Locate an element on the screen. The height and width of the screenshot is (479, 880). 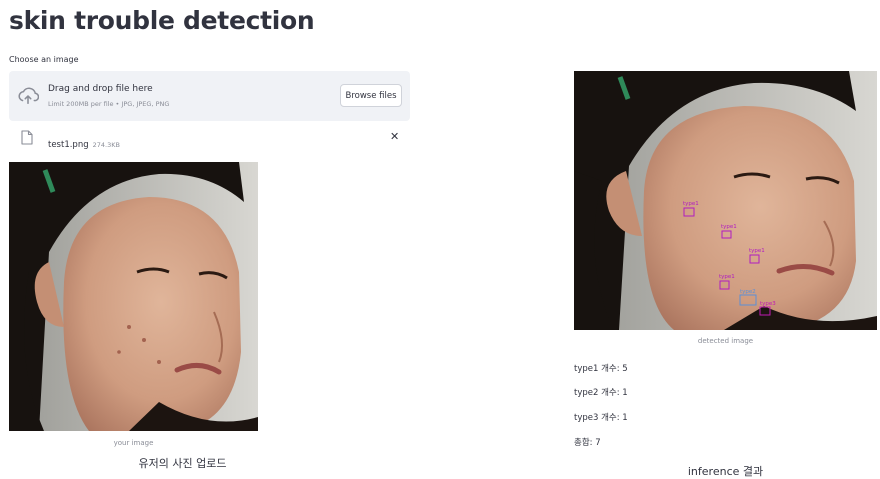
stat-type1-count: type1 개수: 5 is located at coordinates (601, 369).